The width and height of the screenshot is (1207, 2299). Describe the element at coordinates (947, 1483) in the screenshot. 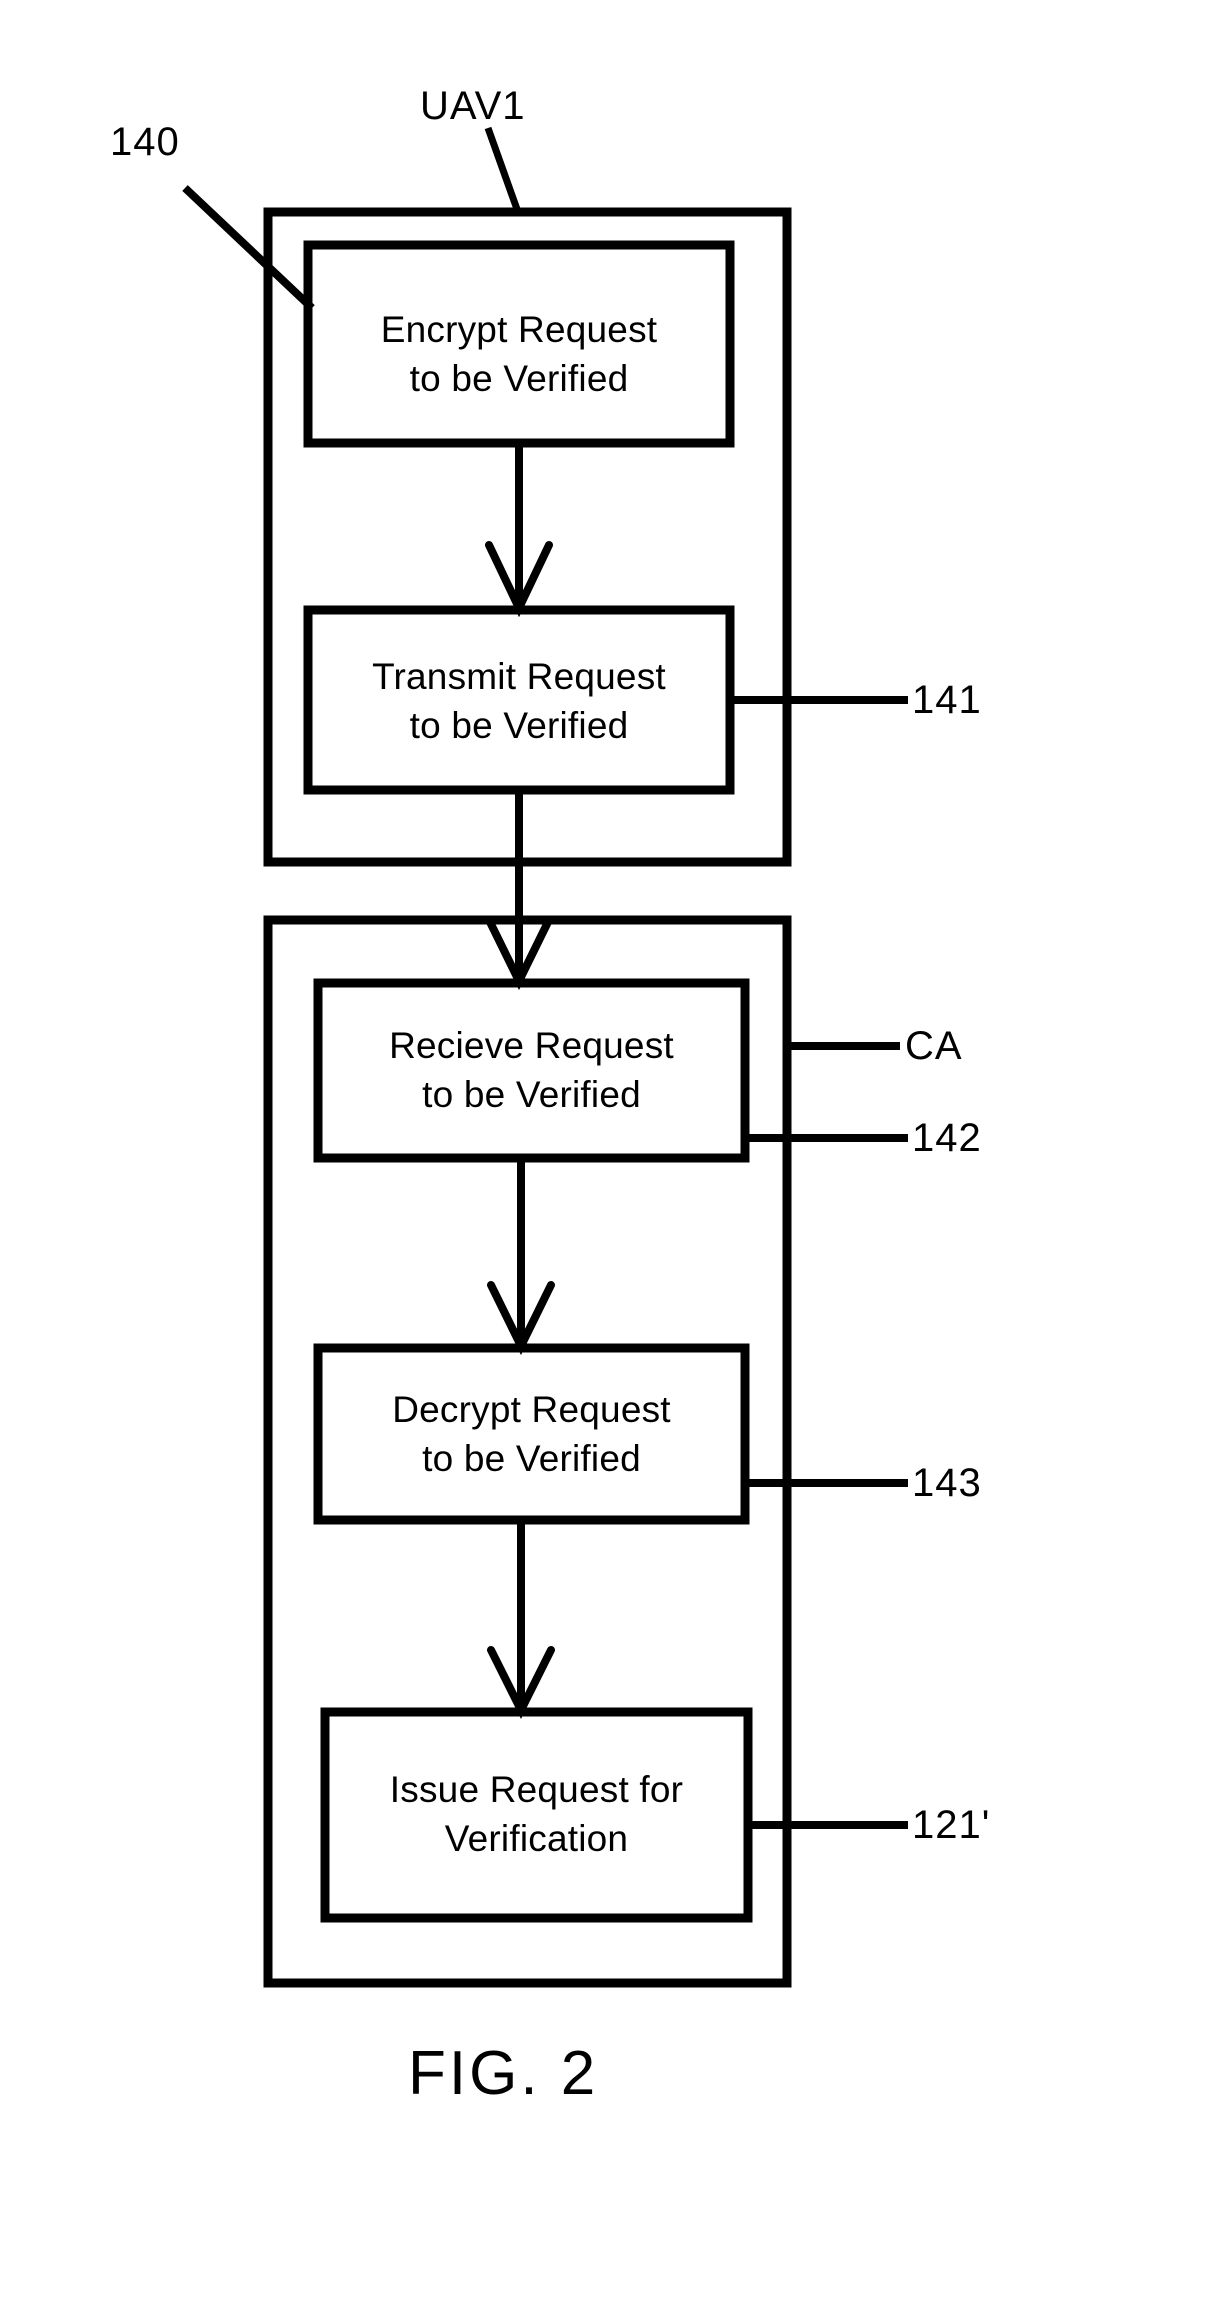

I see `ref-numeral-143: 143` at that location.